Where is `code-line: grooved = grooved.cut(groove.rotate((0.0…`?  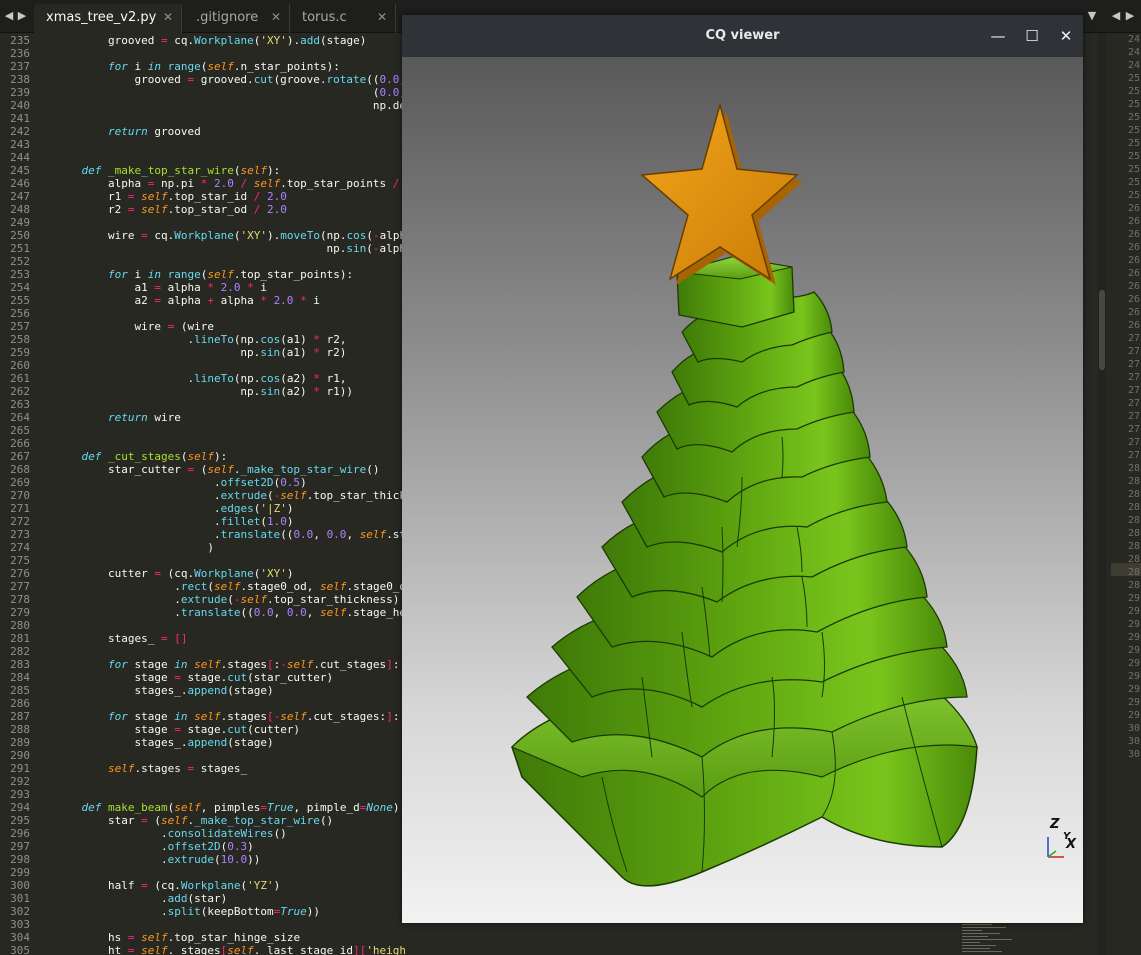
code-line: grooved = grooved.cut(groove.rotate((0.0… is located at coordinates (230, 79).